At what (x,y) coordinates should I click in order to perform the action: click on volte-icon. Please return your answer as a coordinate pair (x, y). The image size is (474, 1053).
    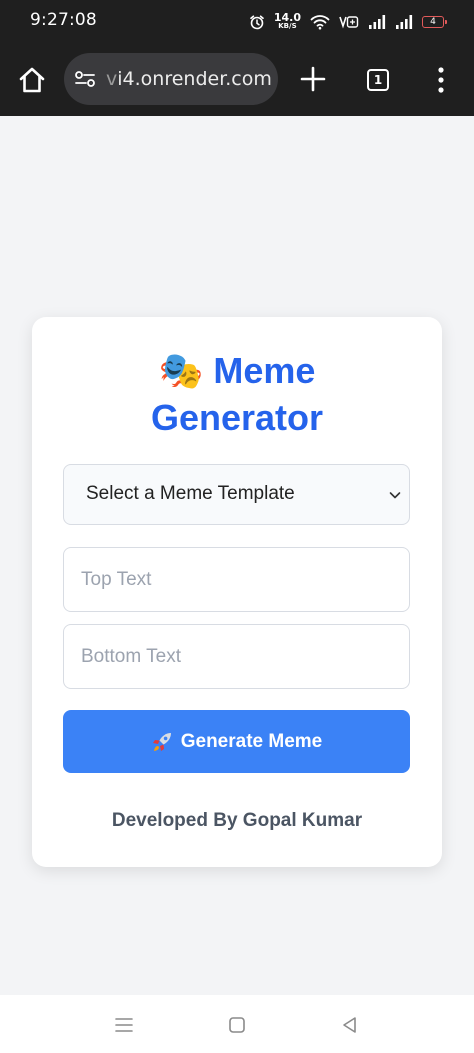
    Looking at the image, I should click on (349, 22).